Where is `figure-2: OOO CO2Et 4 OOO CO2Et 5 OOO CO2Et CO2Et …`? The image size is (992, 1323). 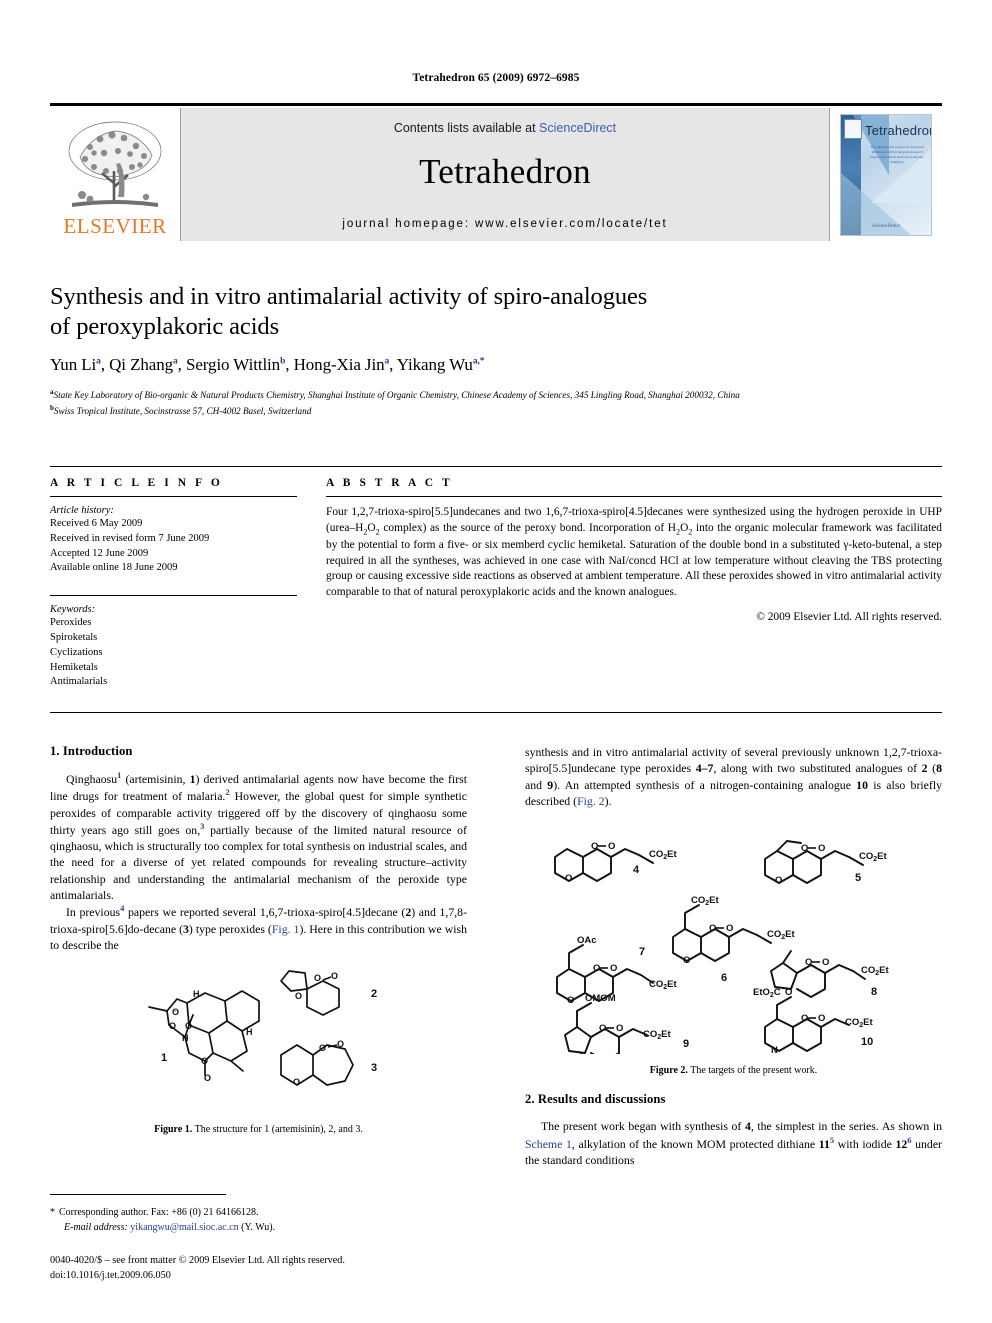 figure-2: OOO CO2Et 4 OOO CO2Et 5 OOO CO2Et CO2Et … is located at coordinates (733, 947).